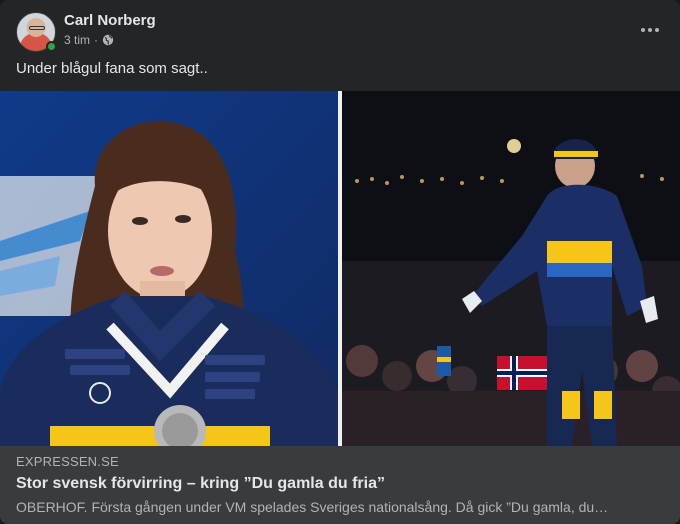 The width and height of the screenshot is (680, 524). What do you see at coordinates (67, 461) in the screenshot?
I see `link-source: EXPRESSEN.SE` at bounding box center [67, 461].